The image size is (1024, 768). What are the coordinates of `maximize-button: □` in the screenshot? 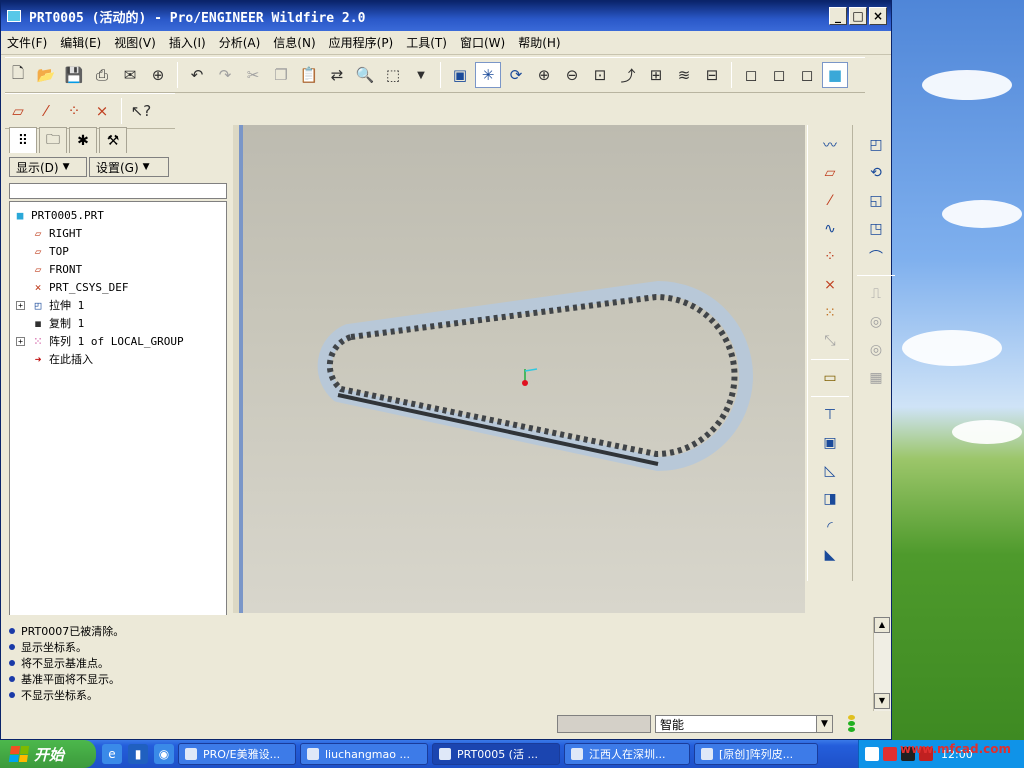 It's located at (858, 16).